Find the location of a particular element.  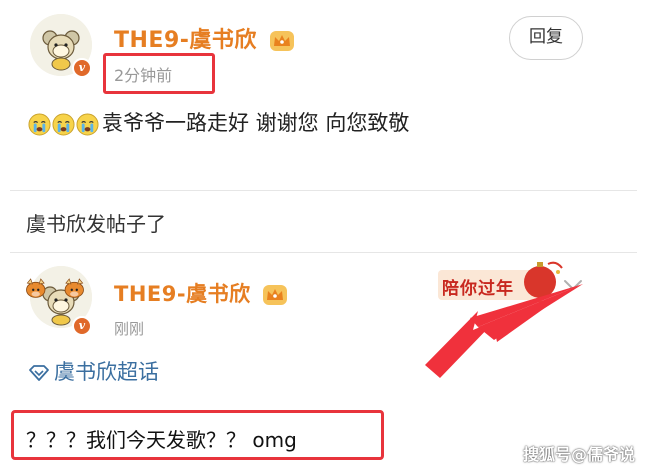

super-topic-link: 虞书欣超话 is located at coordinates (93, 371).